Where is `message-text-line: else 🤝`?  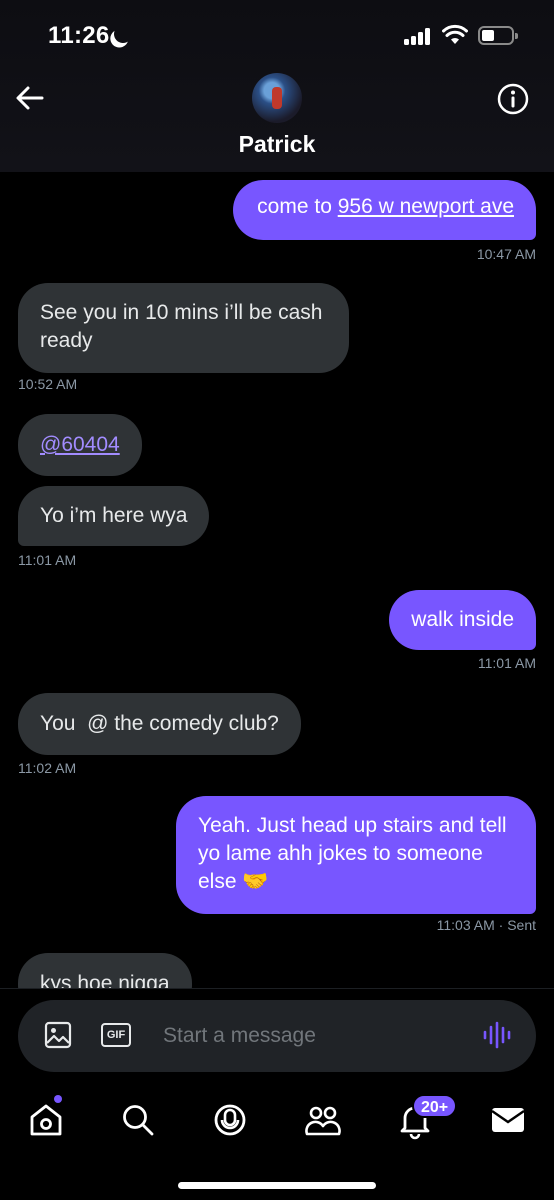 message-text-line: else 🤝 is located at coordinates (233, 881).